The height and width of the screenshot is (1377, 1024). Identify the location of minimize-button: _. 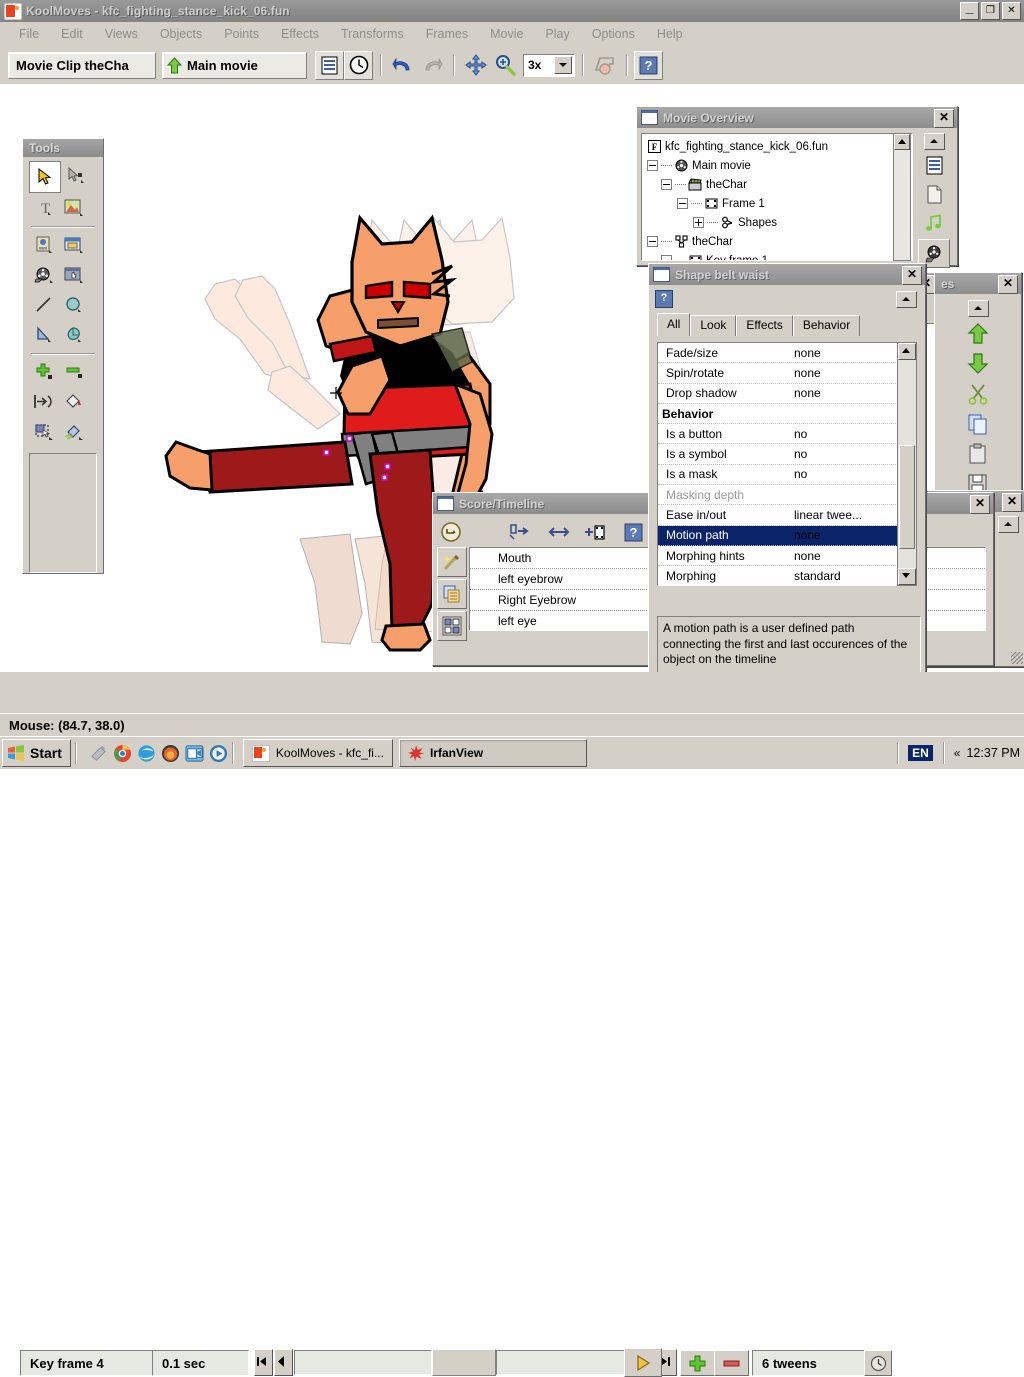
(969, 10).